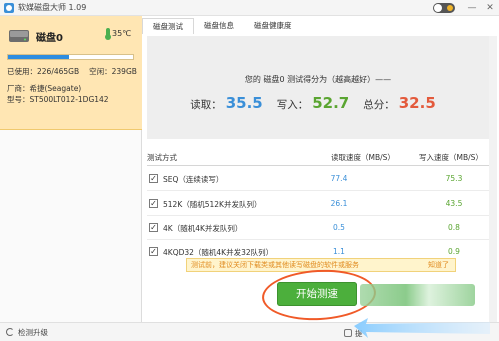 The height and width of the screenshot is (341, 499). I want to click on blurred-overlay, so click(417, 295).